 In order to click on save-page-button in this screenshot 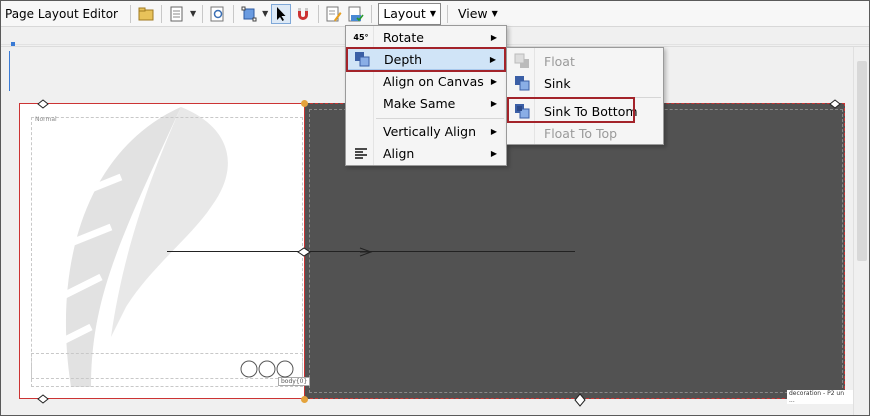, I will do `click(356, 14)`.